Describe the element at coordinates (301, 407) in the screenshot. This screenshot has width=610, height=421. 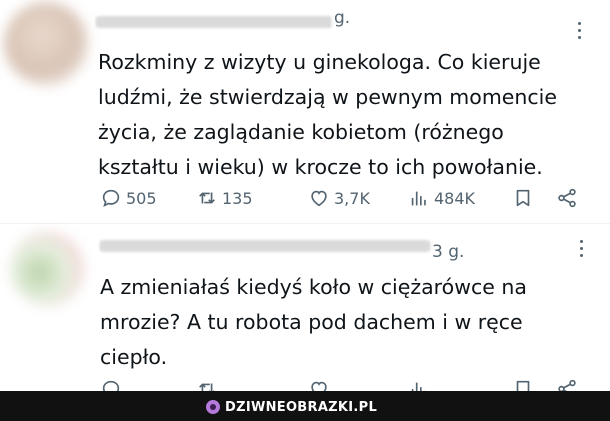
I see `watermark-text: DZIWNEOBRAZKI.PL` at that location.